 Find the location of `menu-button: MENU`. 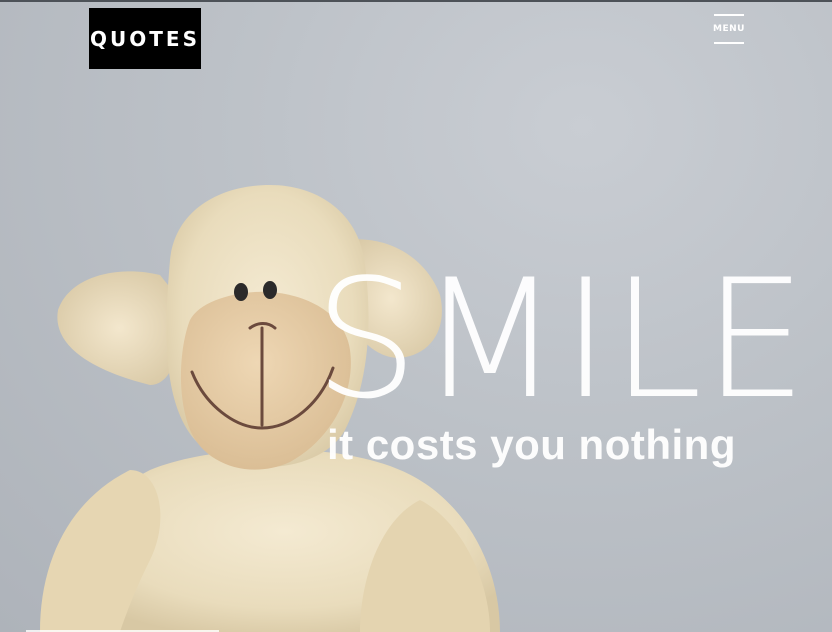

menu-button: MENU is located at coordinates (729, 29).